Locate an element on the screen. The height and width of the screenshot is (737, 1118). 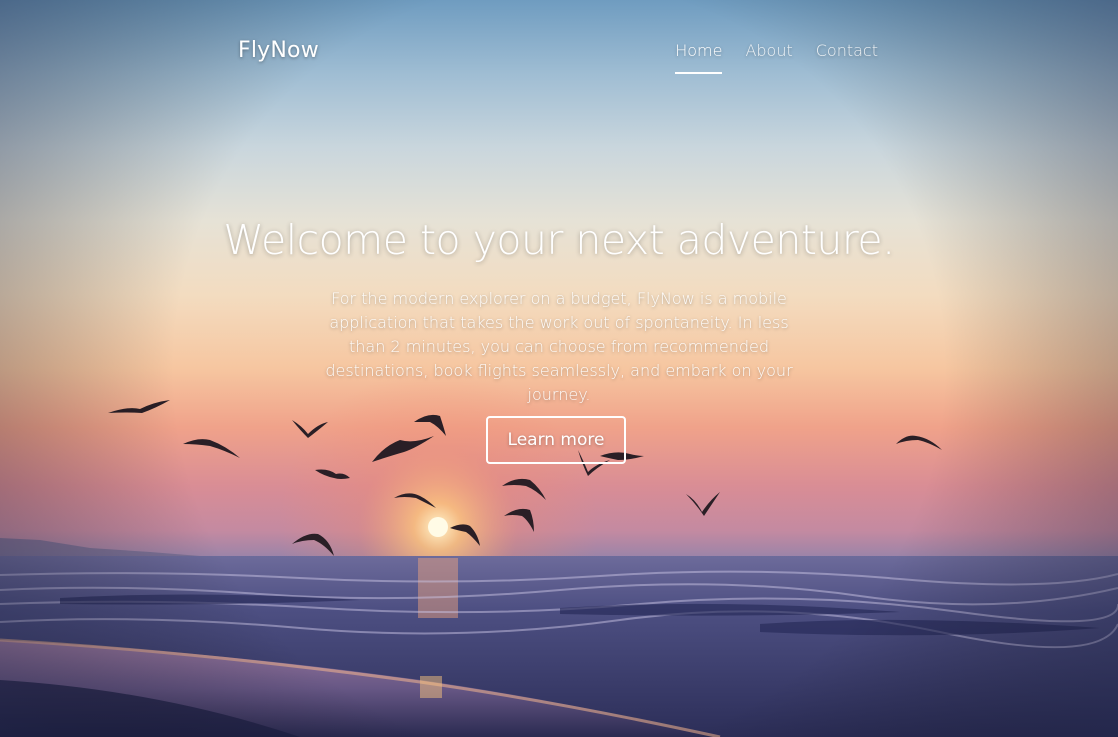
nav-item-about: About is located at coordinates (768, 57).